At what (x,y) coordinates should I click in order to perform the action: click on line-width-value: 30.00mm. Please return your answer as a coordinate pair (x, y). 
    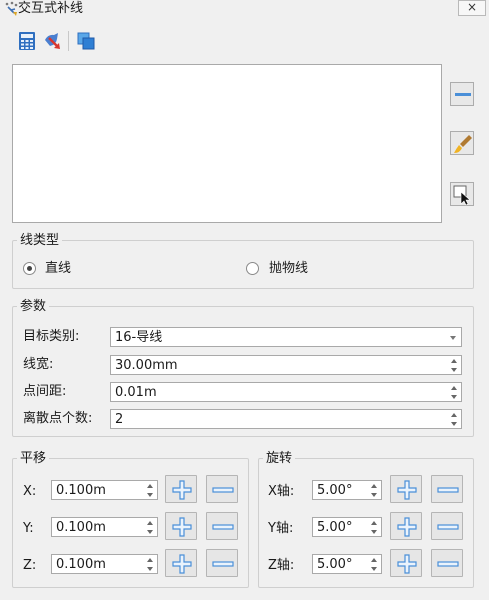
    Looking at the image, I should click on (146, 365).